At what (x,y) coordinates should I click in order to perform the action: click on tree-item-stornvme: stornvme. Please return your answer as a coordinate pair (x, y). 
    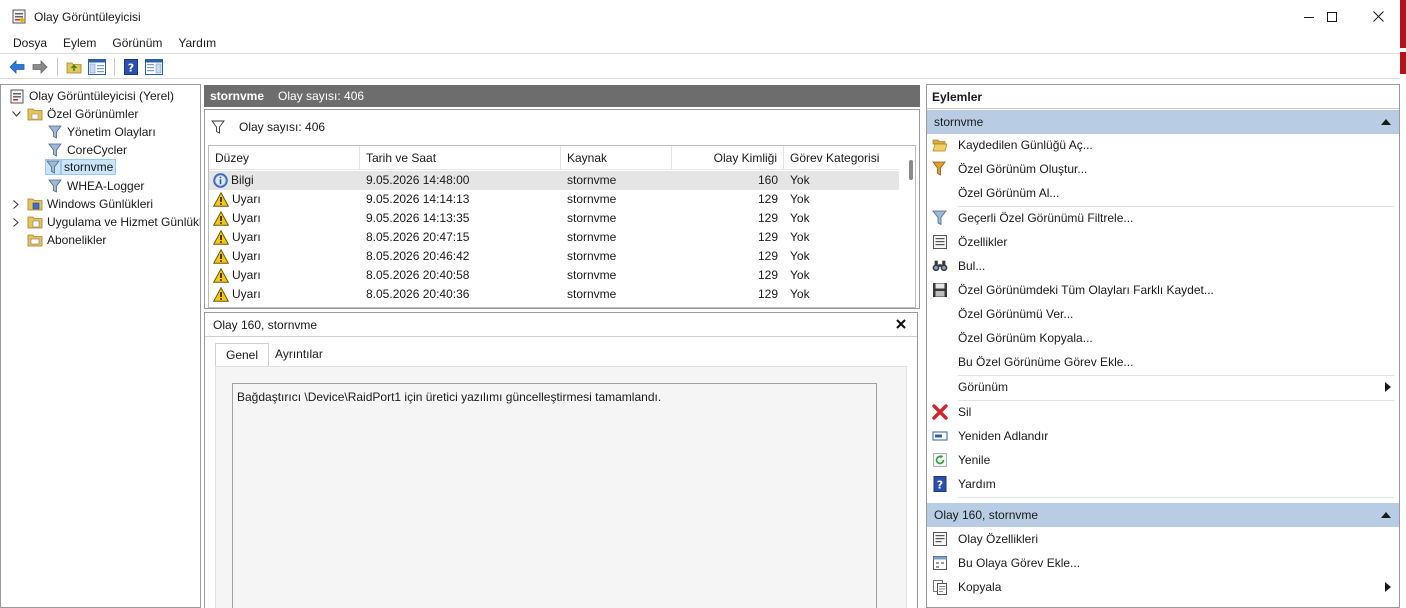
    Looking at the image, I should click on (81, 167).